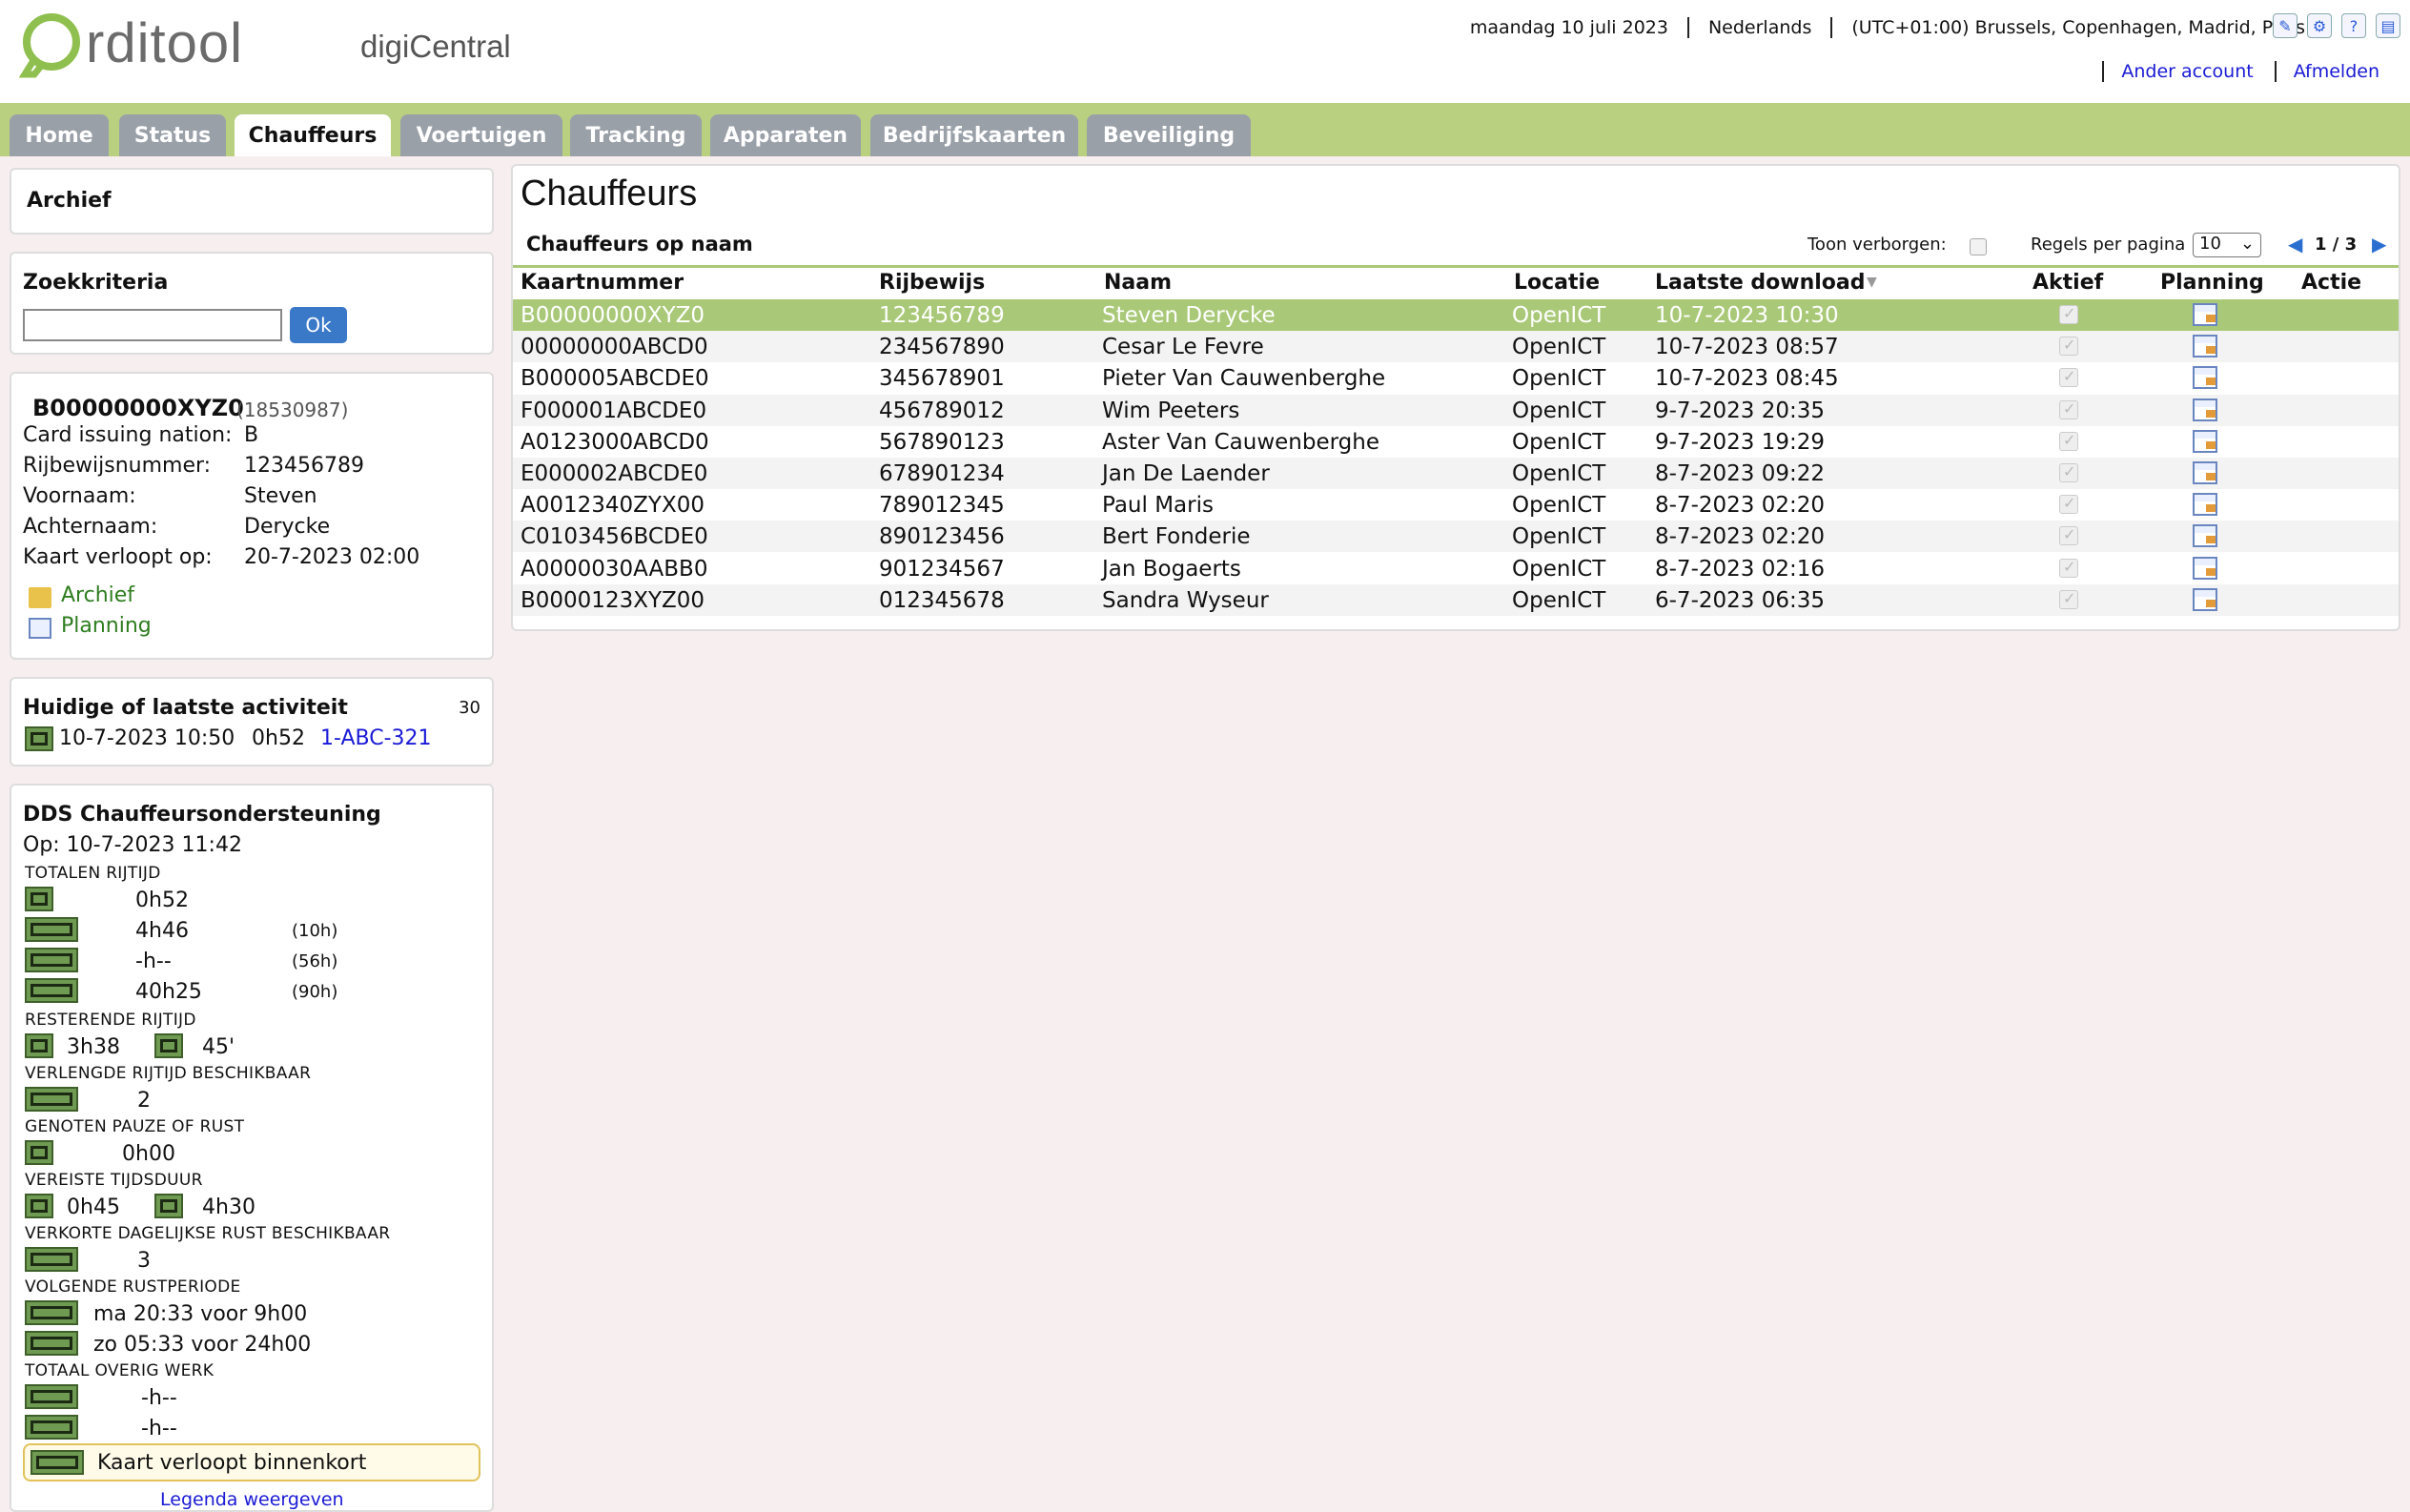 This screenshot has height=1512, width=2410. I want to click on dds-title: DDS Chauffeursondersteuning, so click(202, 815).